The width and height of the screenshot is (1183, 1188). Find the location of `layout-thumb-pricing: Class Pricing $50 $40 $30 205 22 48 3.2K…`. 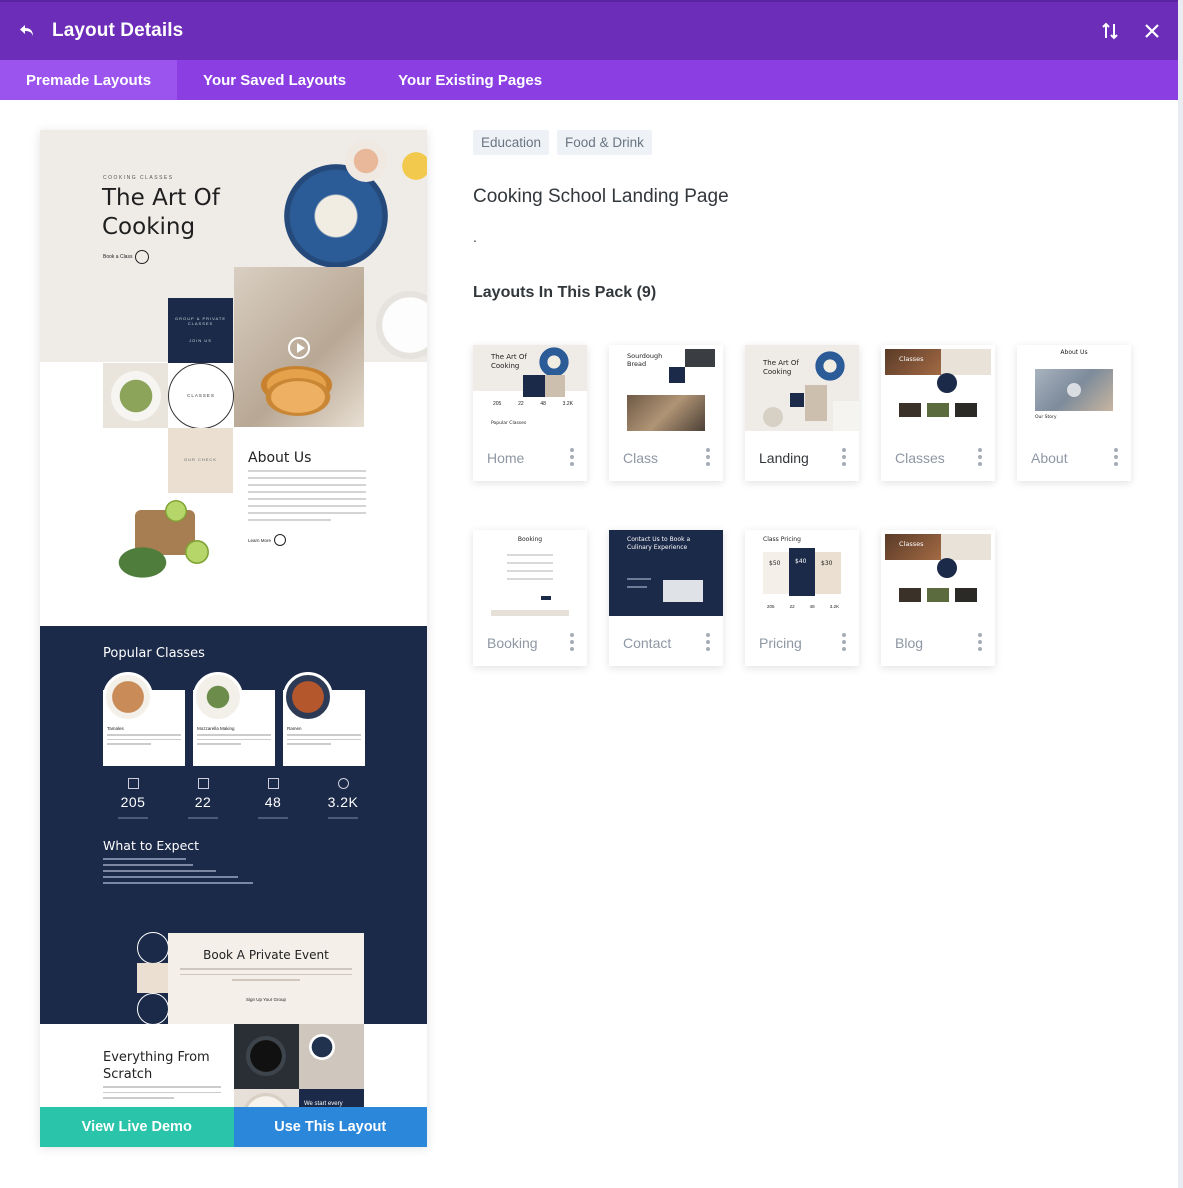

layout-thumb-pricing: Class Pricing $50 $40 $30 205 22 48 3.2K… is located at coordinates (802, 598).